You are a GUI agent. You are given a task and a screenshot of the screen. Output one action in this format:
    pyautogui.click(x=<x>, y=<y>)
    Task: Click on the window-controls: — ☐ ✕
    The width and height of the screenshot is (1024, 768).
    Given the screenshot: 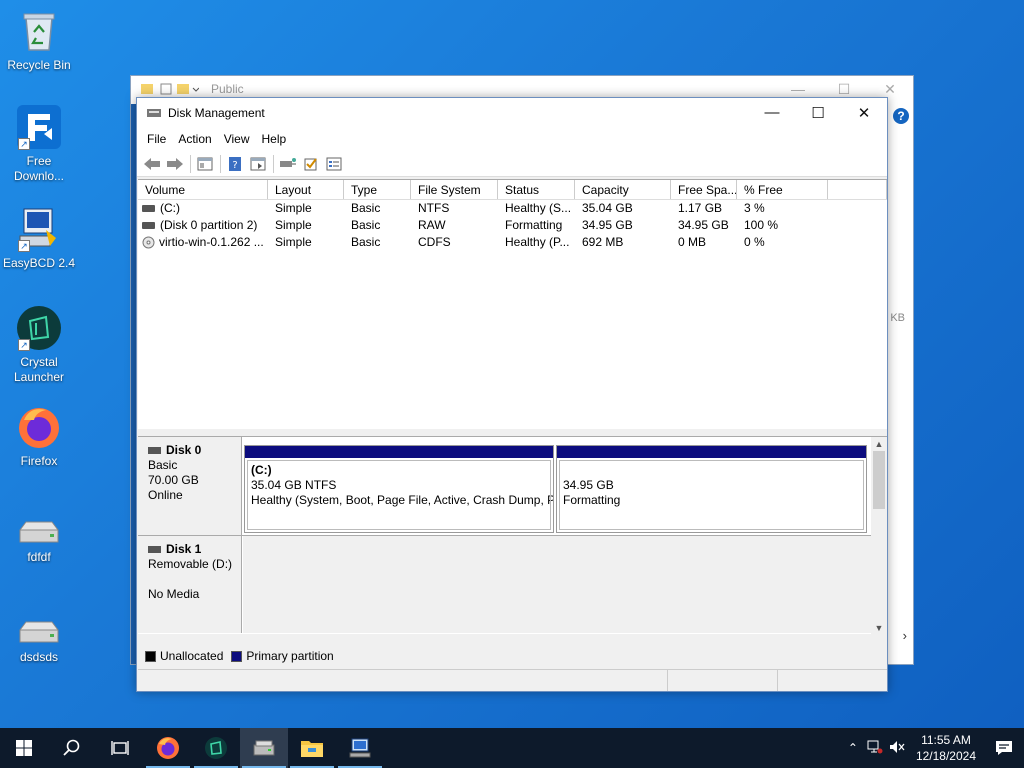 What is the action you would take?
    pyautogui.click(x=818, y=112)
    